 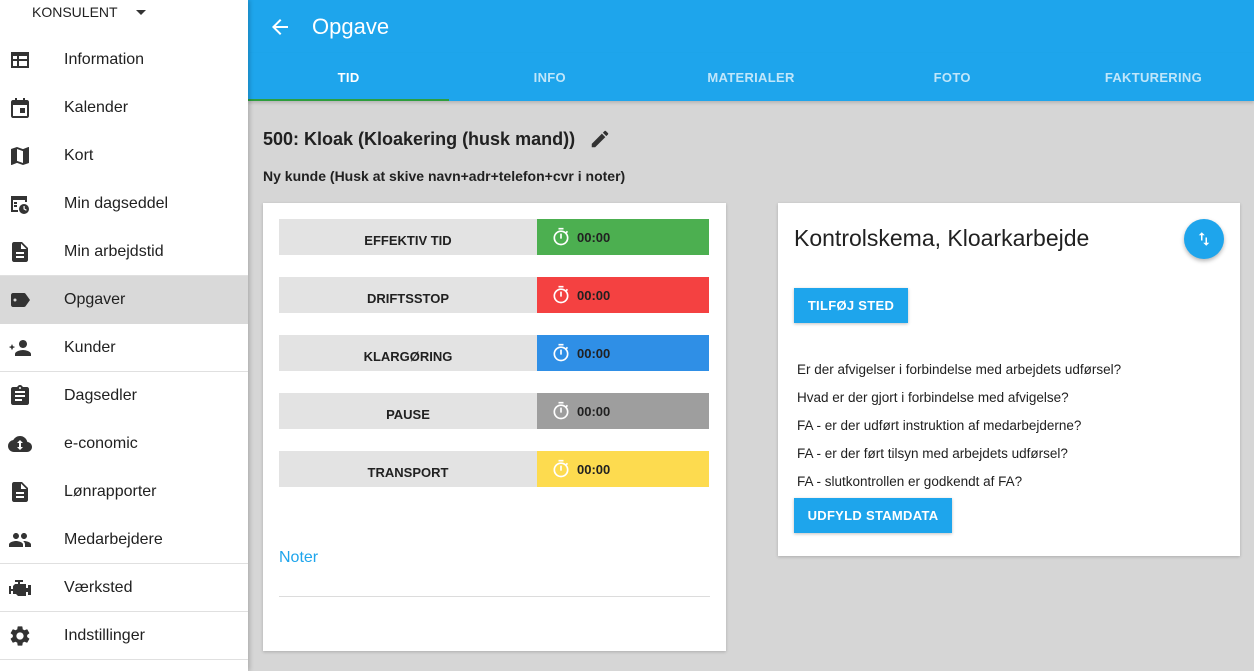 I want to click on nav-label: Dagsedler, so click(x=100, y=395).